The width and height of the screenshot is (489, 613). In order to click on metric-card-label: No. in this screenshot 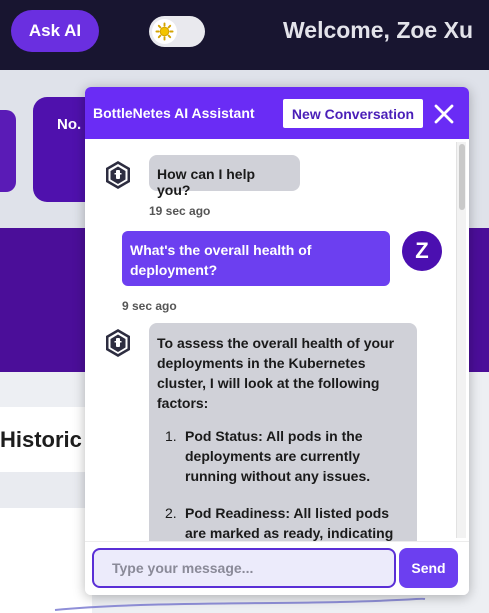, I will do `click(69, 124)`.